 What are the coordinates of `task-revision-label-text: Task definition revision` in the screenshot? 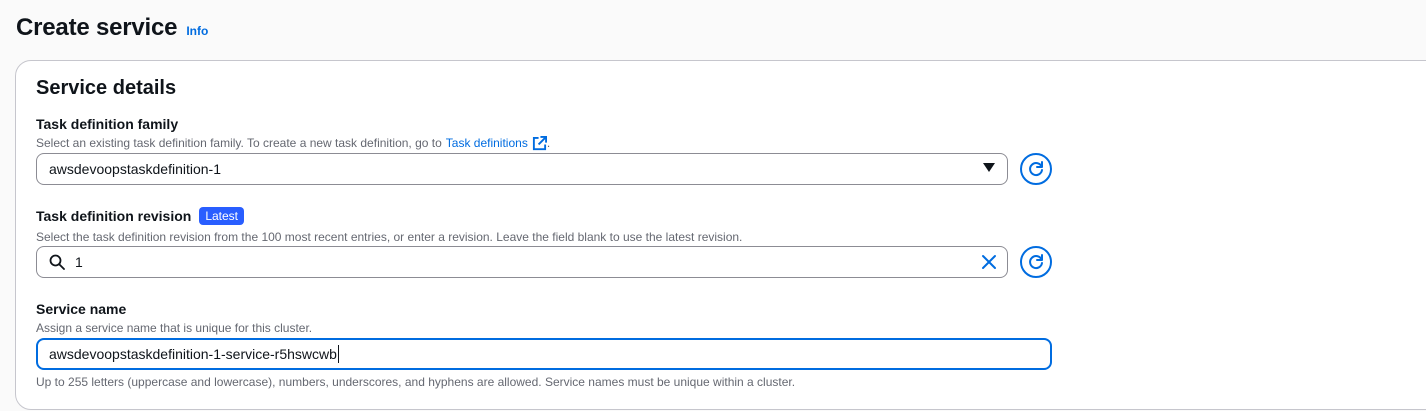 It's located at (114, 216).